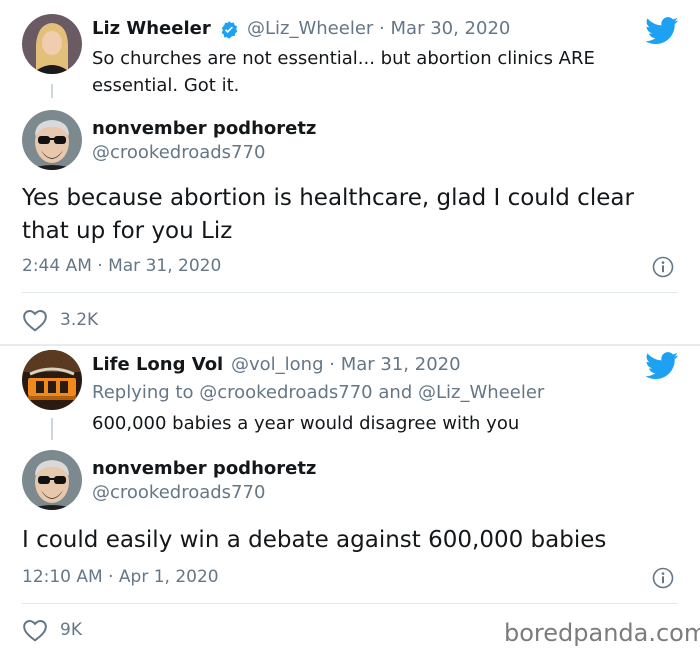 The height and width of the screenshot is (657, 700). I want to click on tweet-timestamp: 2:44 AM · Mar 31, 2020, so click(121, 266).